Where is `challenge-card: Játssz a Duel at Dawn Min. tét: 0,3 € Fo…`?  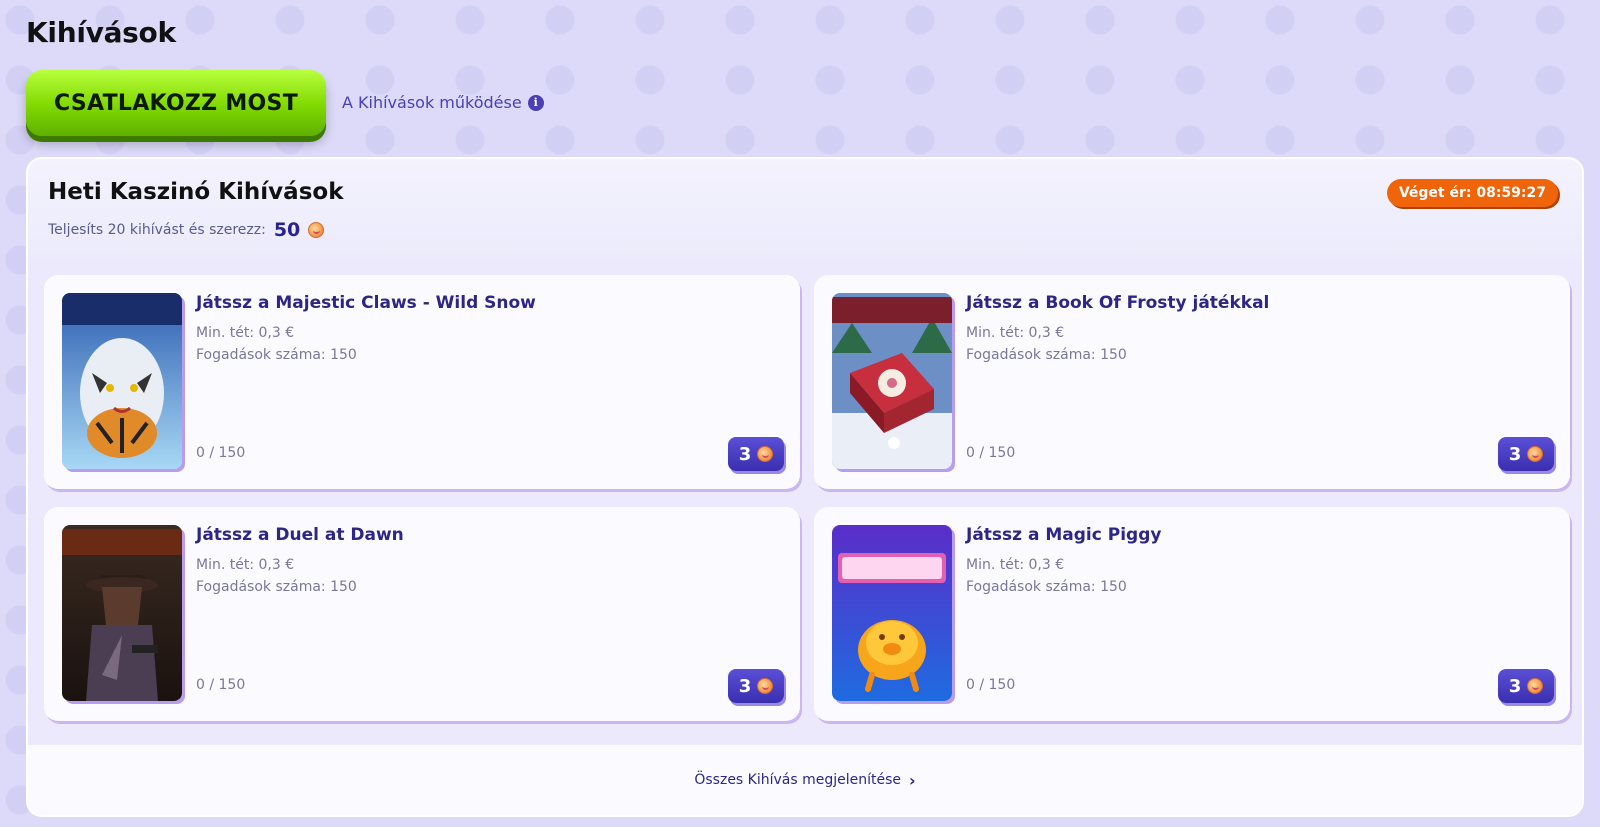 challenge-card: Játssz a Duel at Dawn Min. tét: 0,3 € Fo… is located at coordinates (422, 614).